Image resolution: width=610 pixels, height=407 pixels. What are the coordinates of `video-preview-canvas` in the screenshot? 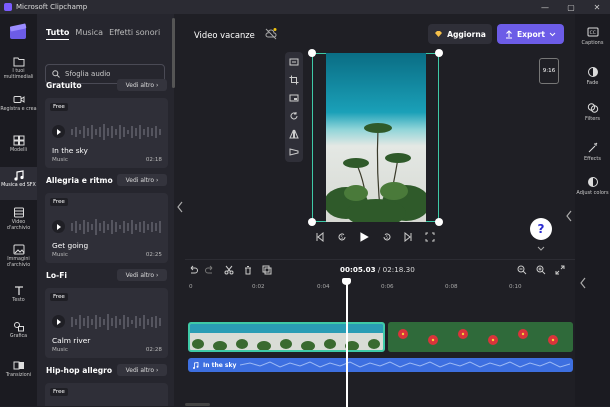 It's located at (376, 137).